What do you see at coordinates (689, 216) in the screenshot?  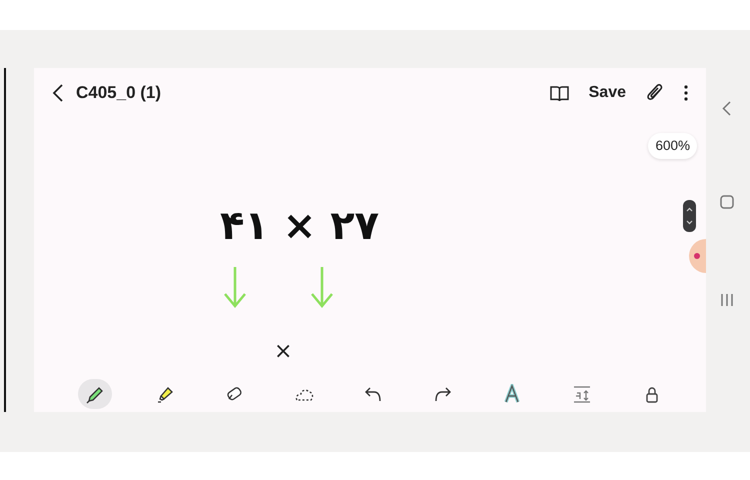 I see `scroll-handle` at bounding box center [689, 216].